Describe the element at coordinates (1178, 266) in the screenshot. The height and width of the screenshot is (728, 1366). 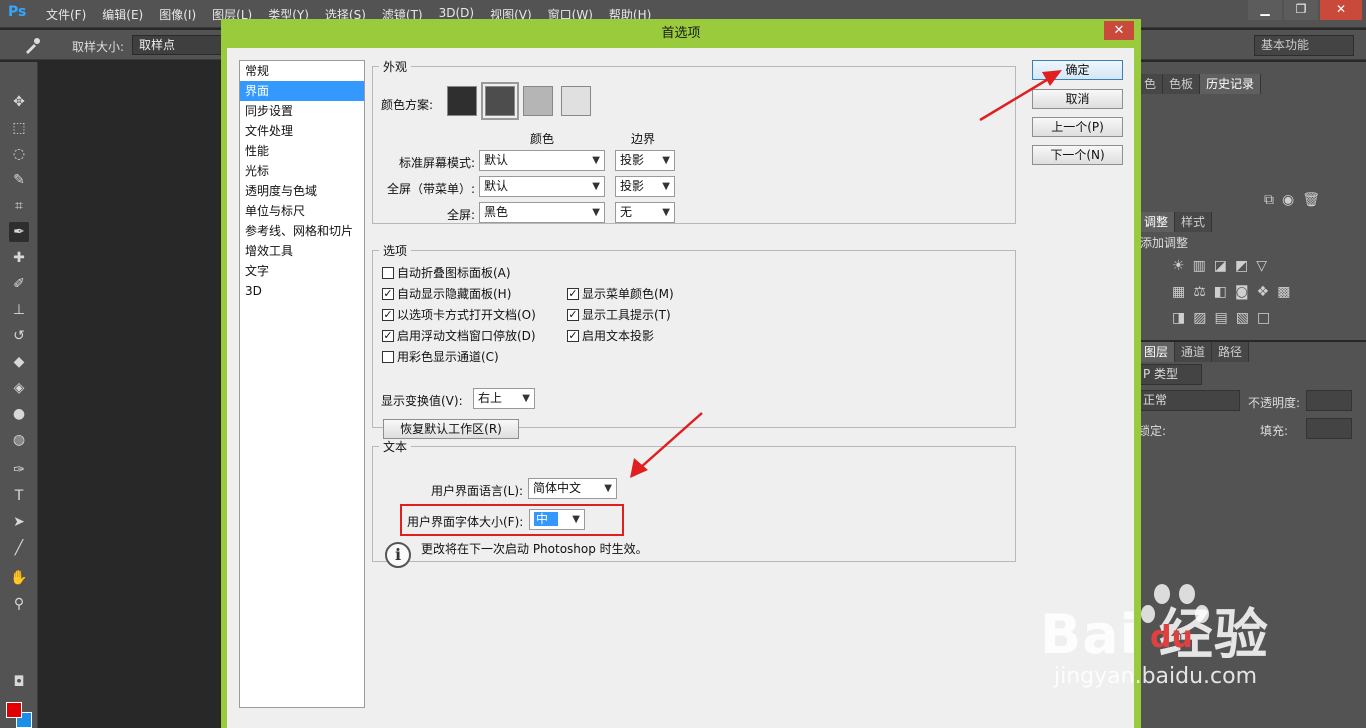
I see `brightness-icon: ☀` at that location.